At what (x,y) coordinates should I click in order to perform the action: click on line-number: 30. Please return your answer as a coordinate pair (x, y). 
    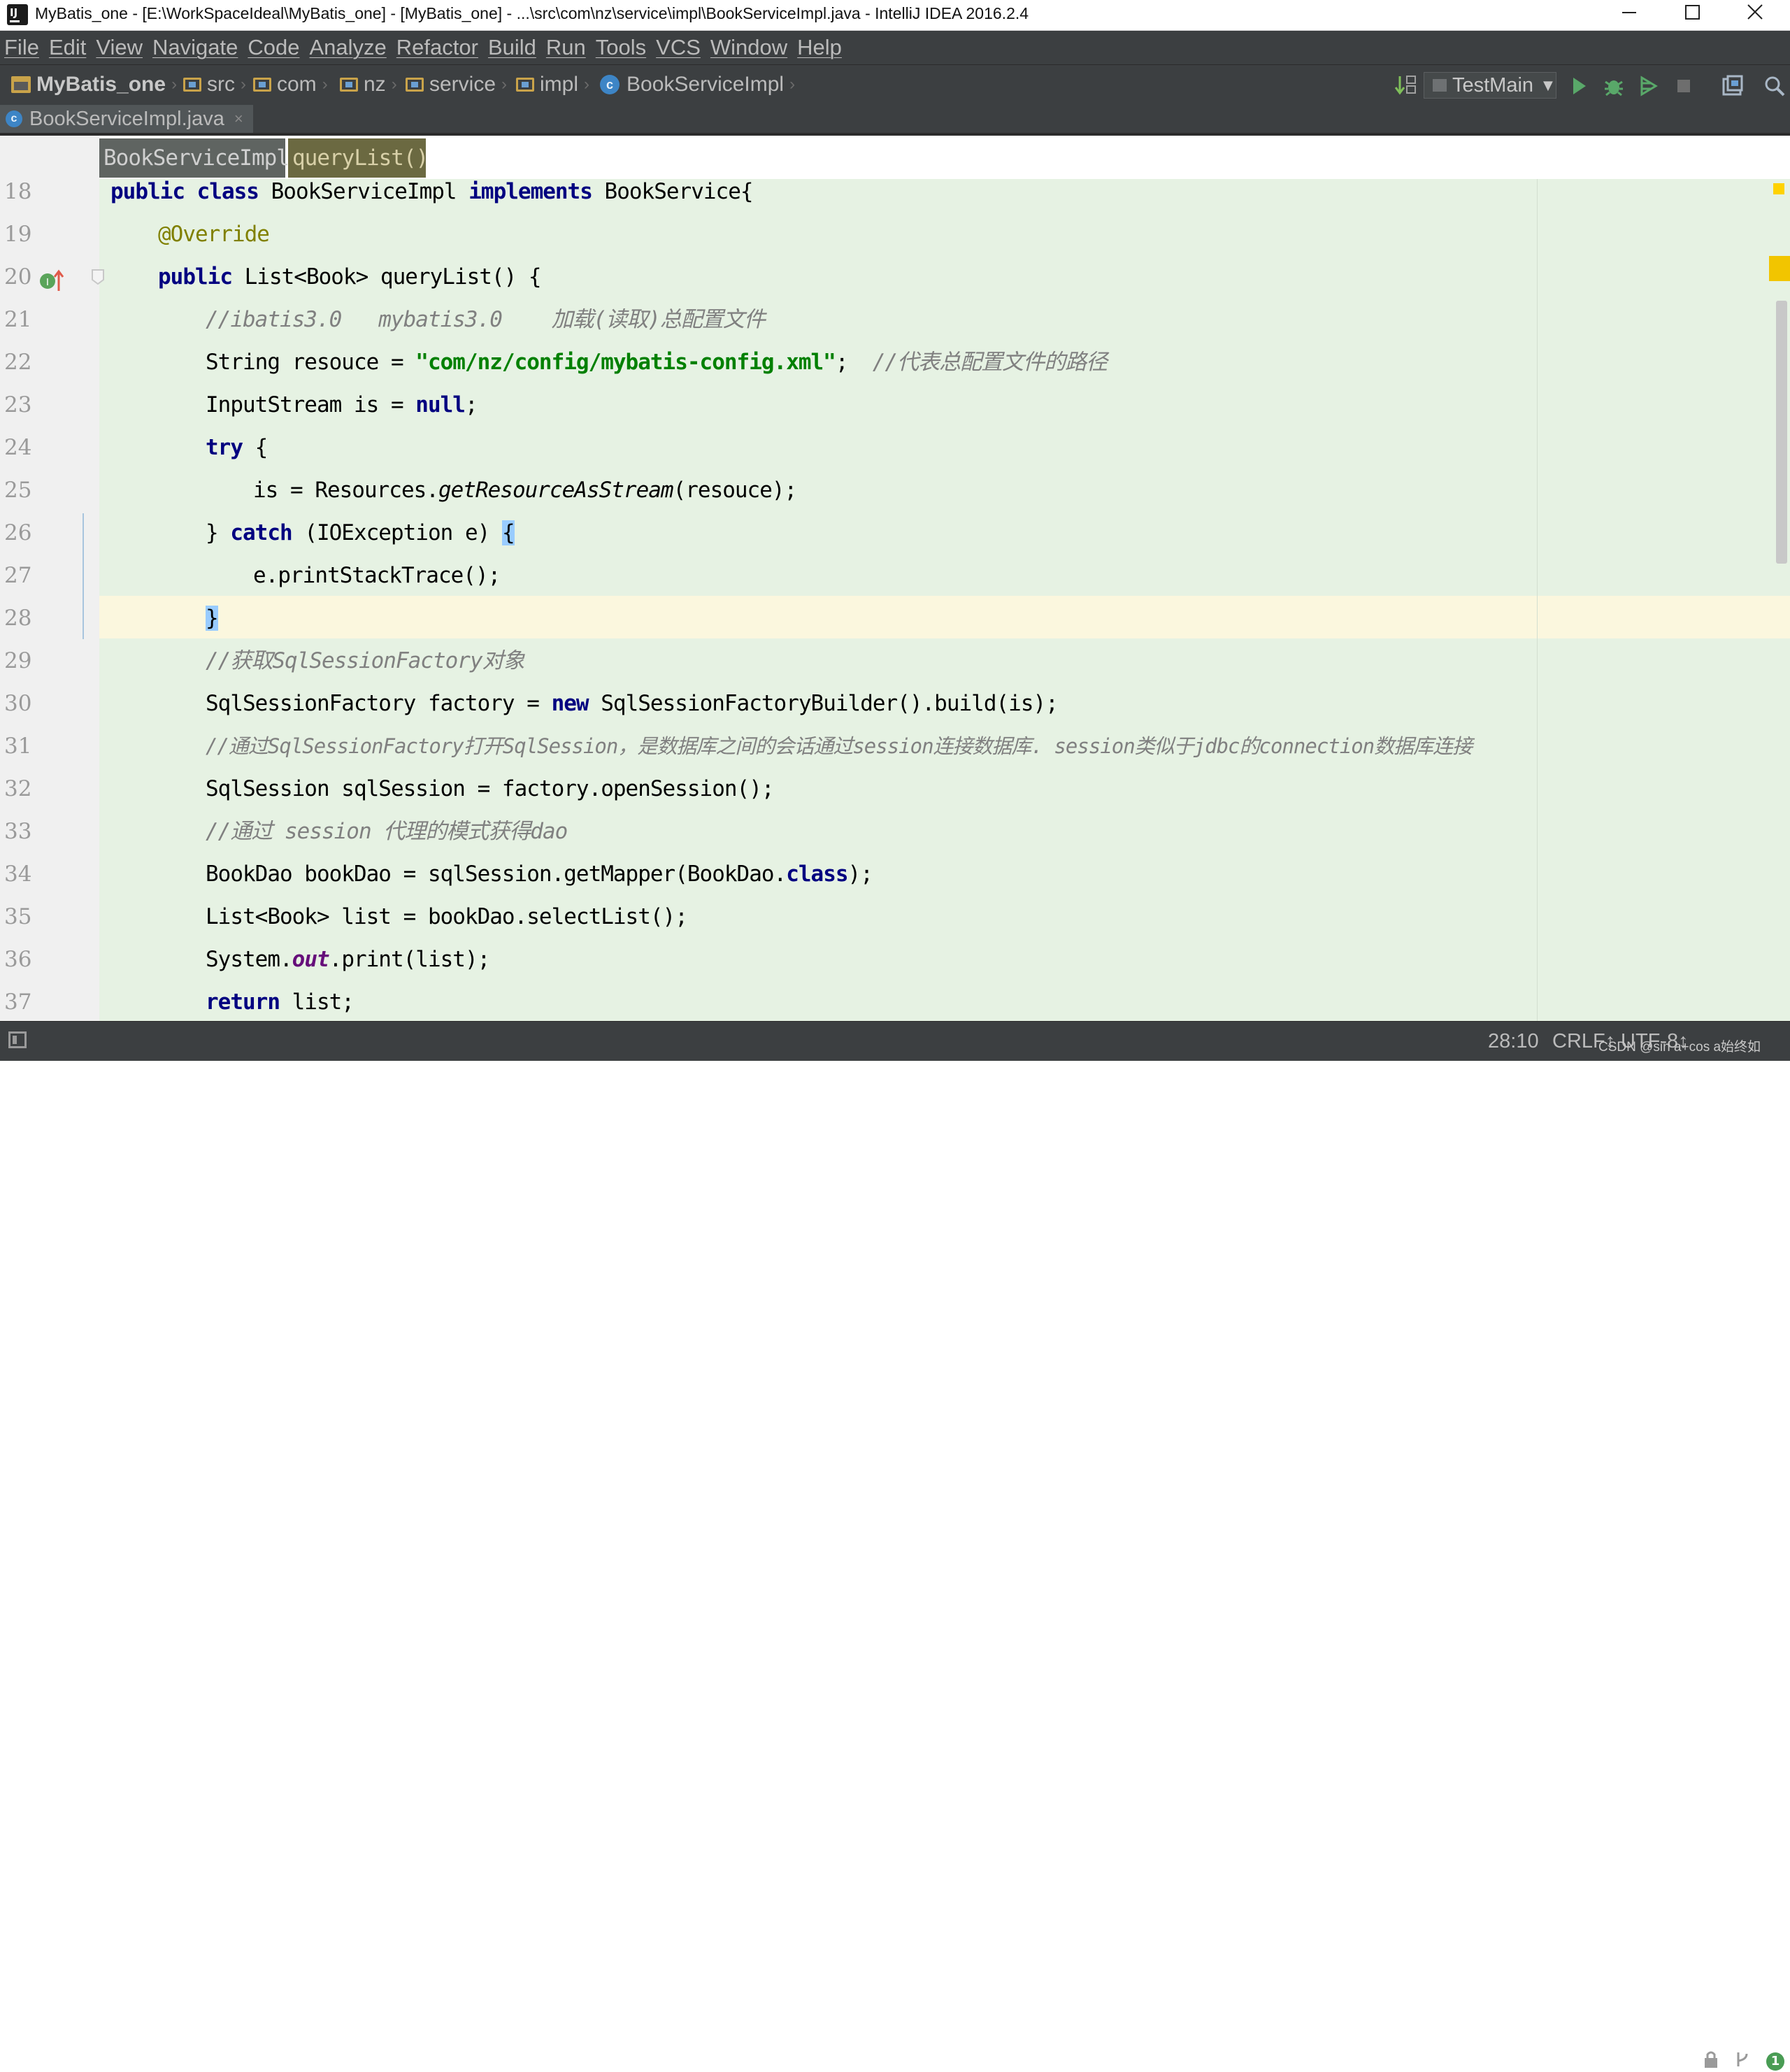
    Looking at the image, I should click on (18, 703).